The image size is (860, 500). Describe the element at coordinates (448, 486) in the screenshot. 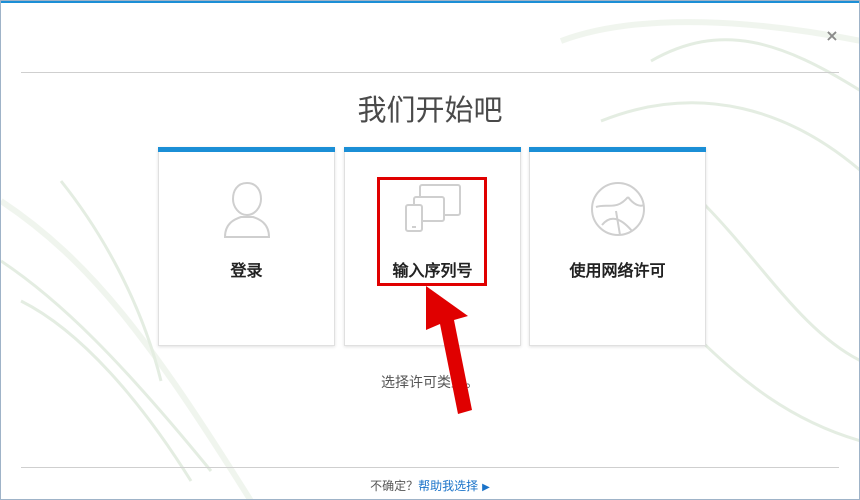

I see `help-me-choose-link: 帮助我选择` at that location.